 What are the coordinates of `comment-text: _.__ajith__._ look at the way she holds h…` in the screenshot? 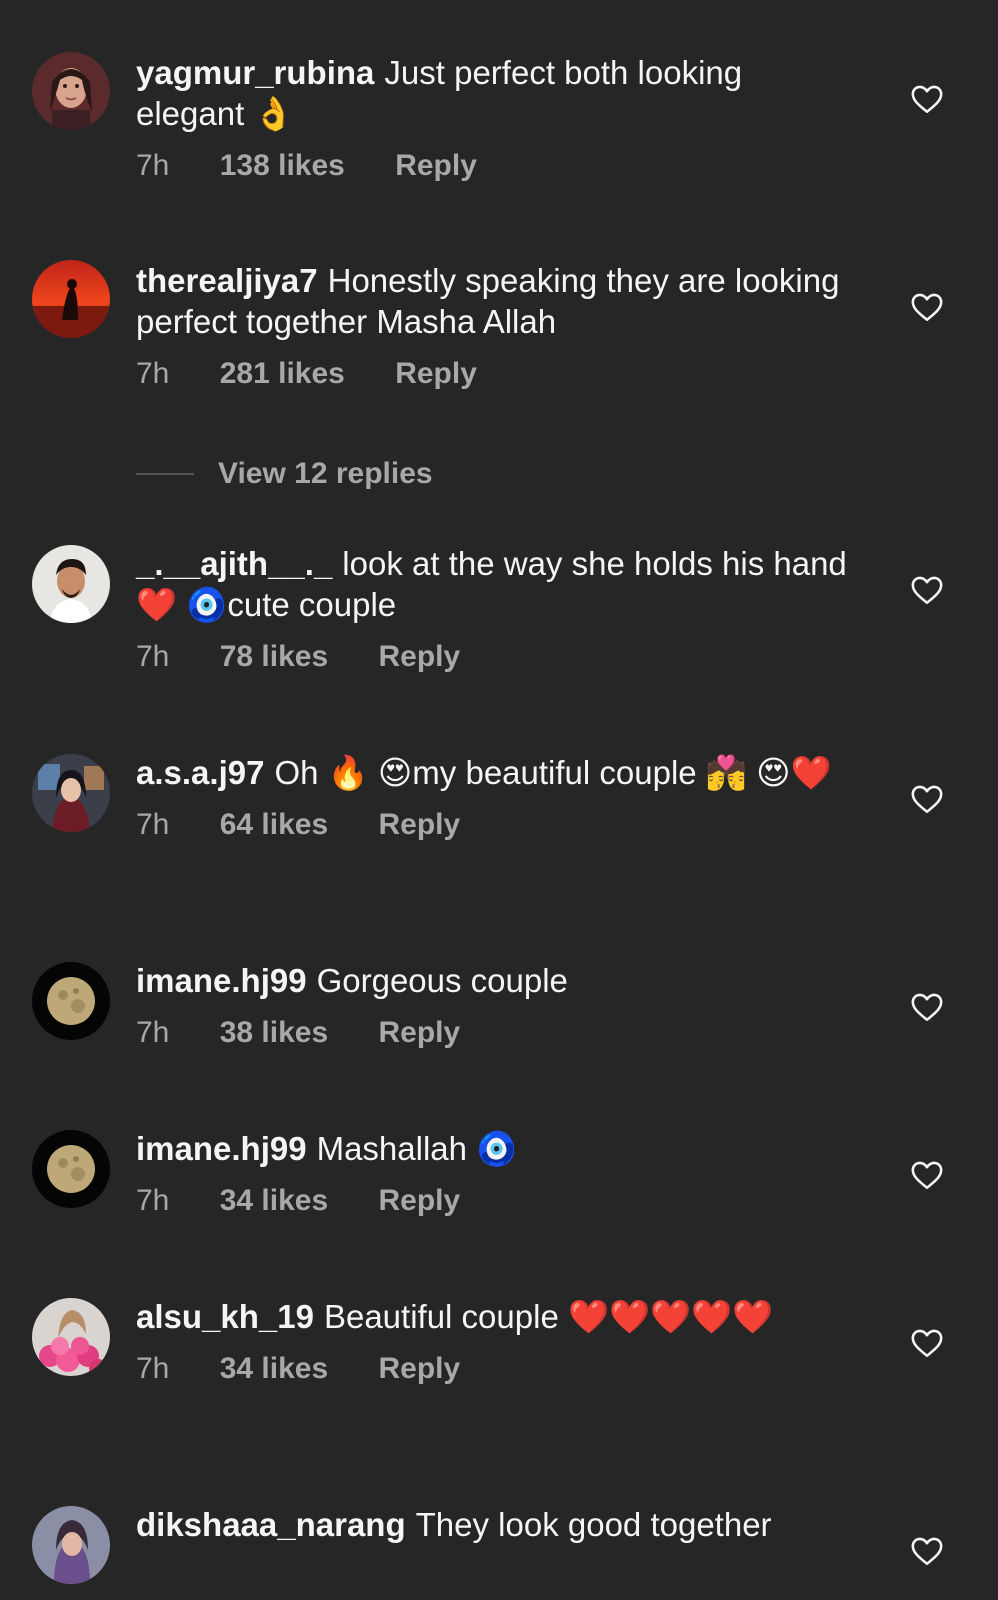 It's located at (496, 584).